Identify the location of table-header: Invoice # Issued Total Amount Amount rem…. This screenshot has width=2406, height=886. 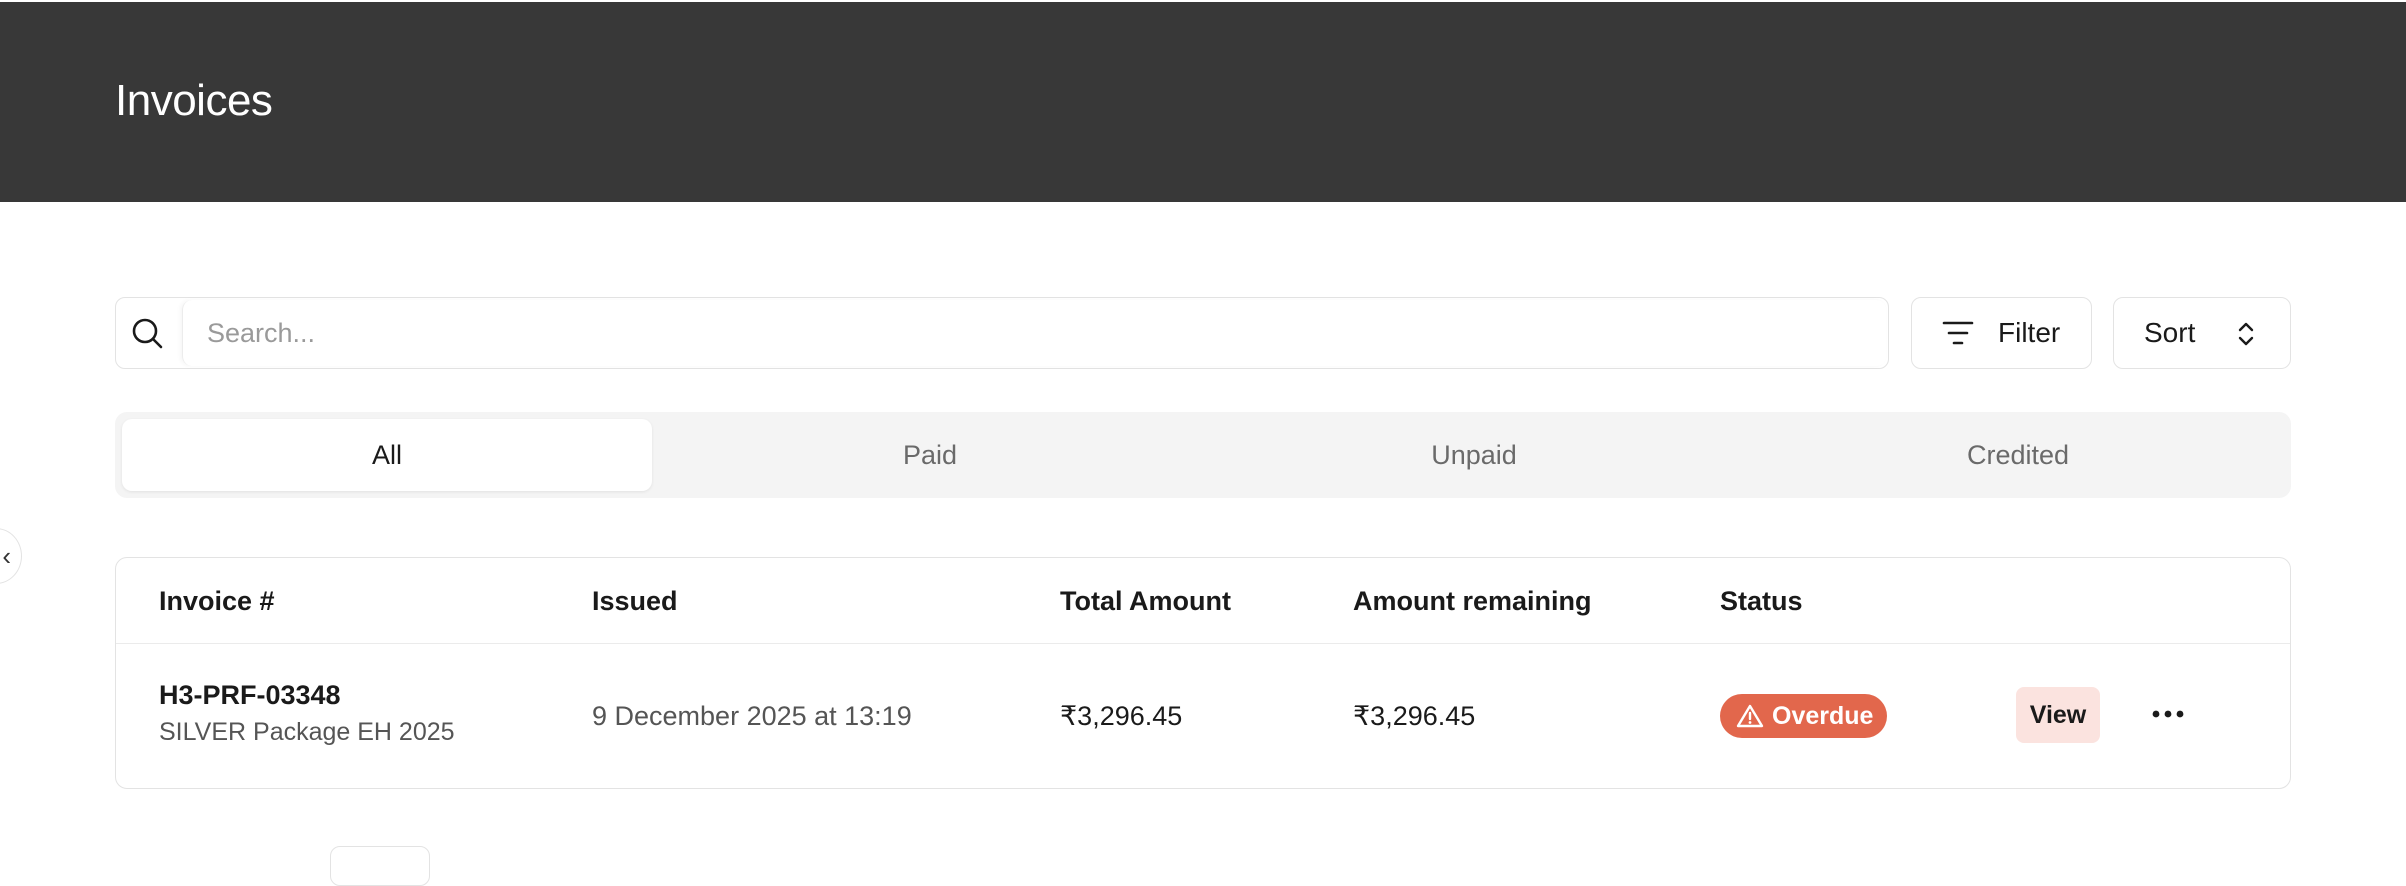
(1203, 601).